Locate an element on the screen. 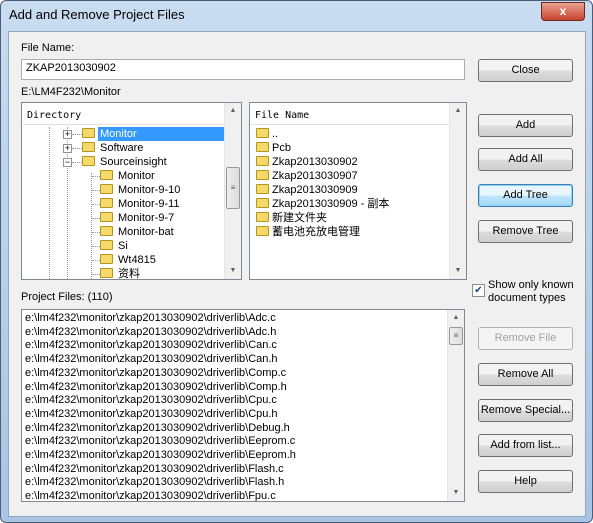  file-item-label: 蓄电池充放电管理 is located at coordinates (316, 232).